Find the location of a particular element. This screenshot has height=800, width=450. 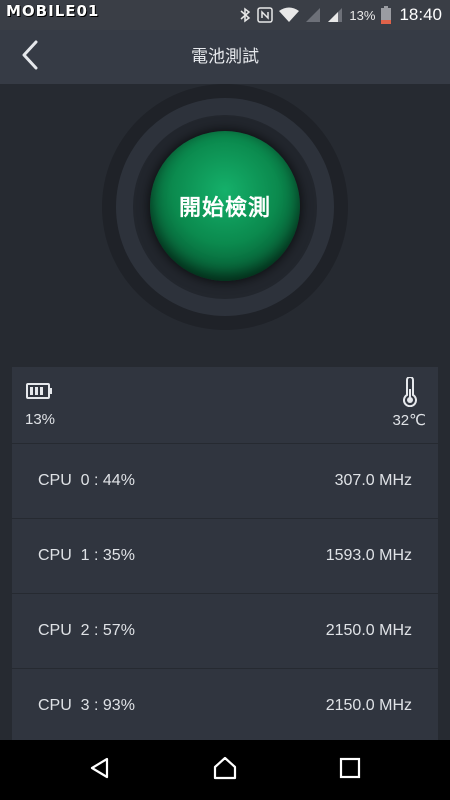

start-test-label: 開始檢測 is located at coordinates (224, 208).